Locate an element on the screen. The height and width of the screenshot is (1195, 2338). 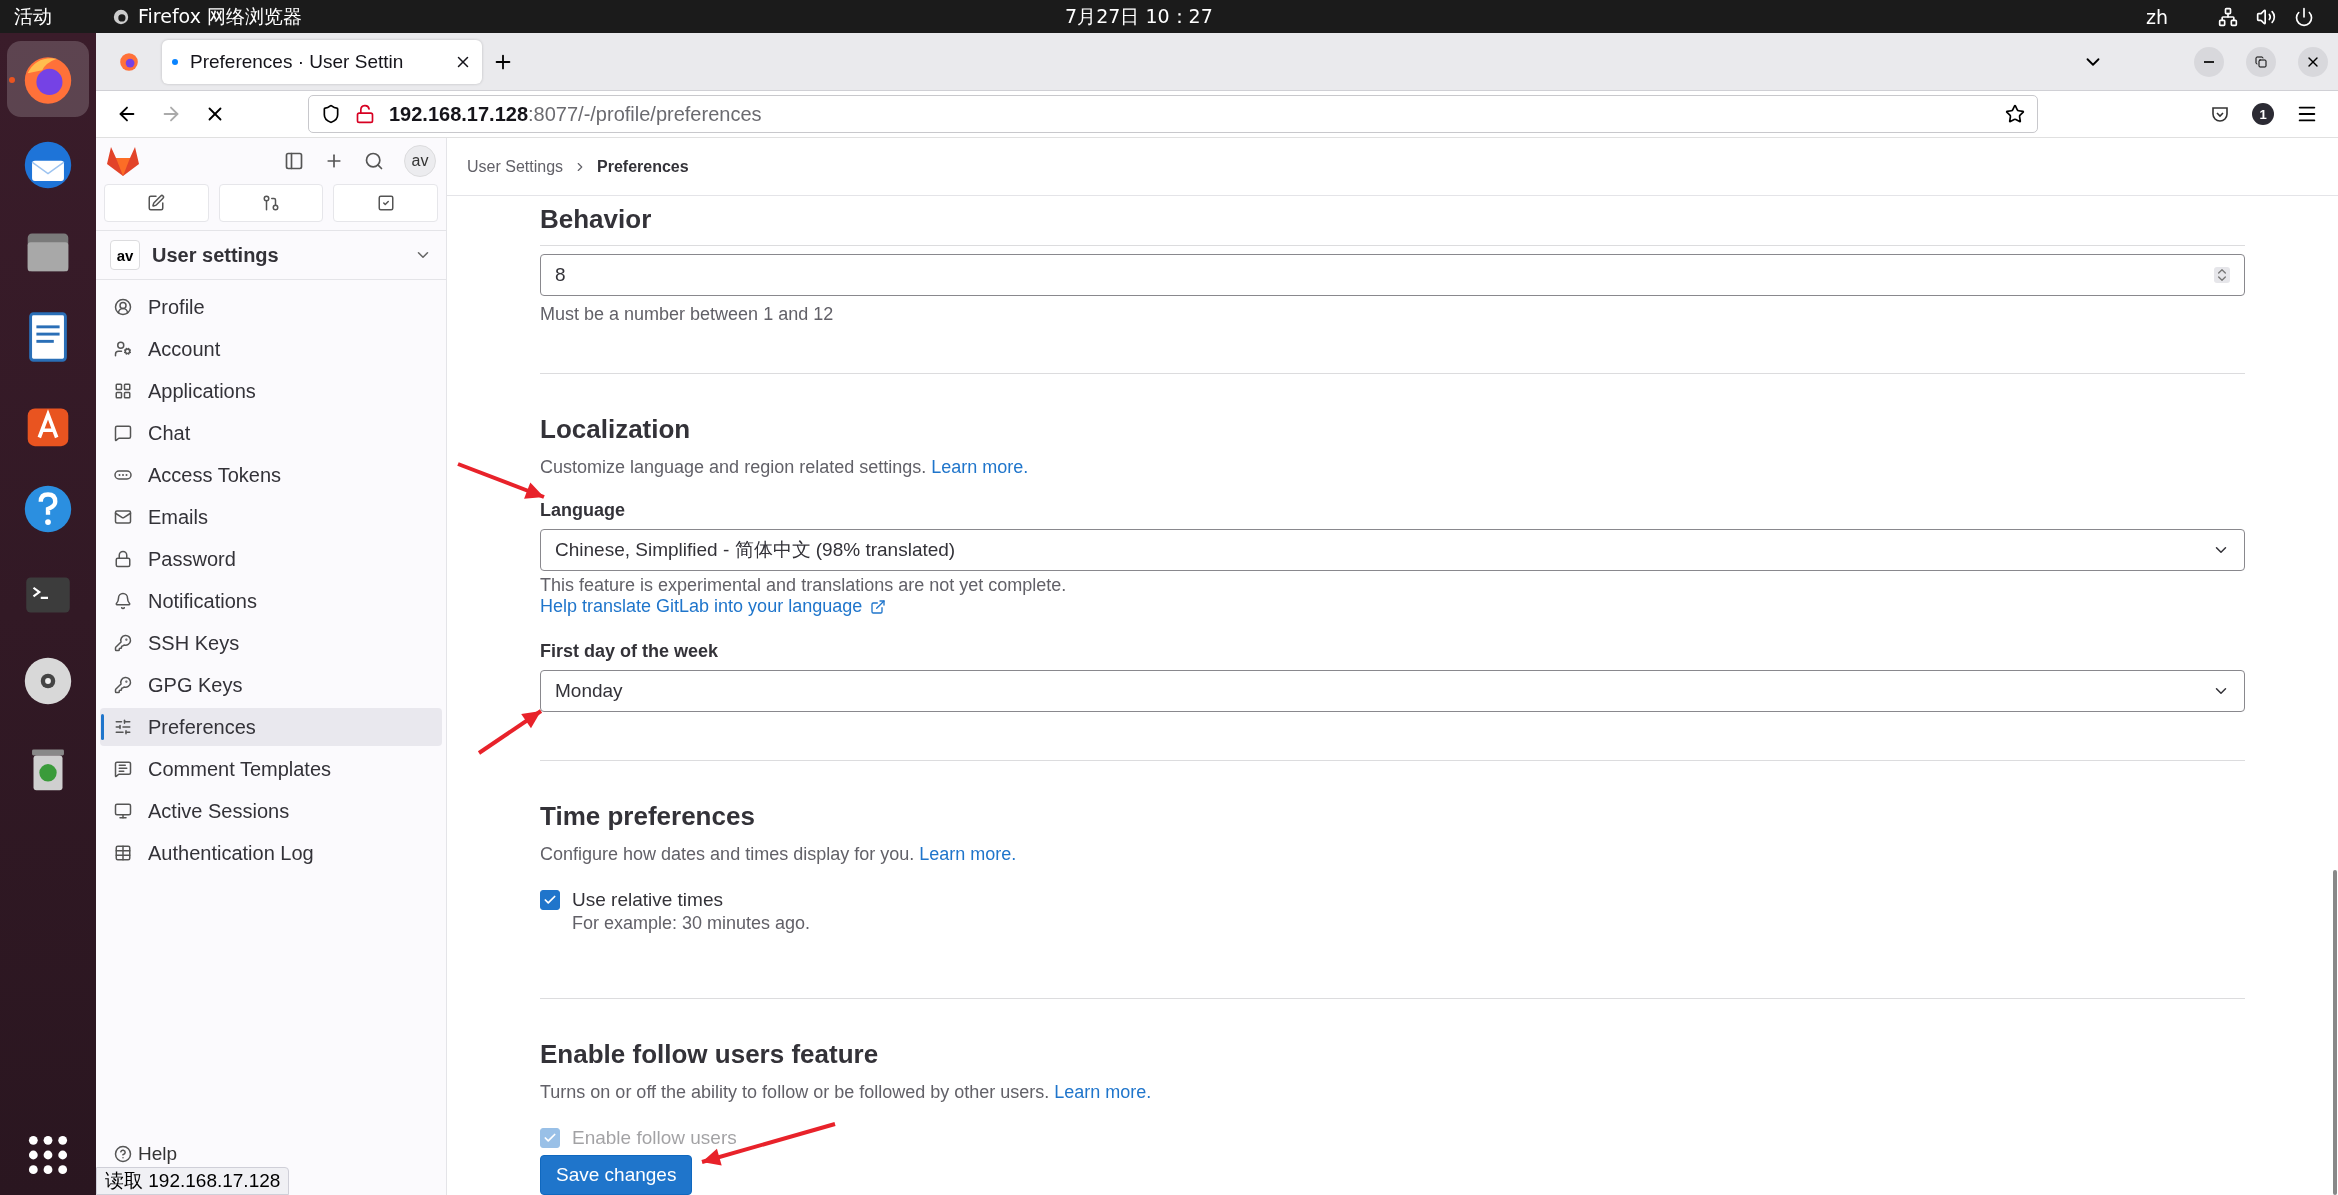
language-select: Chinese, Simplified - 简体中文 (98% translated) is located at coordinates (1392, 550).